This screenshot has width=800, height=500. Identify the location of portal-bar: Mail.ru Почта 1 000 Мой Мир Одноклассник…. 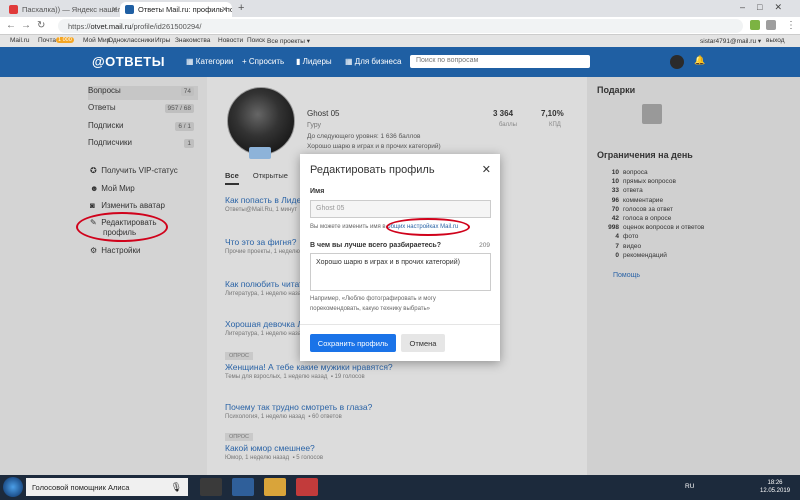
(400, 41).